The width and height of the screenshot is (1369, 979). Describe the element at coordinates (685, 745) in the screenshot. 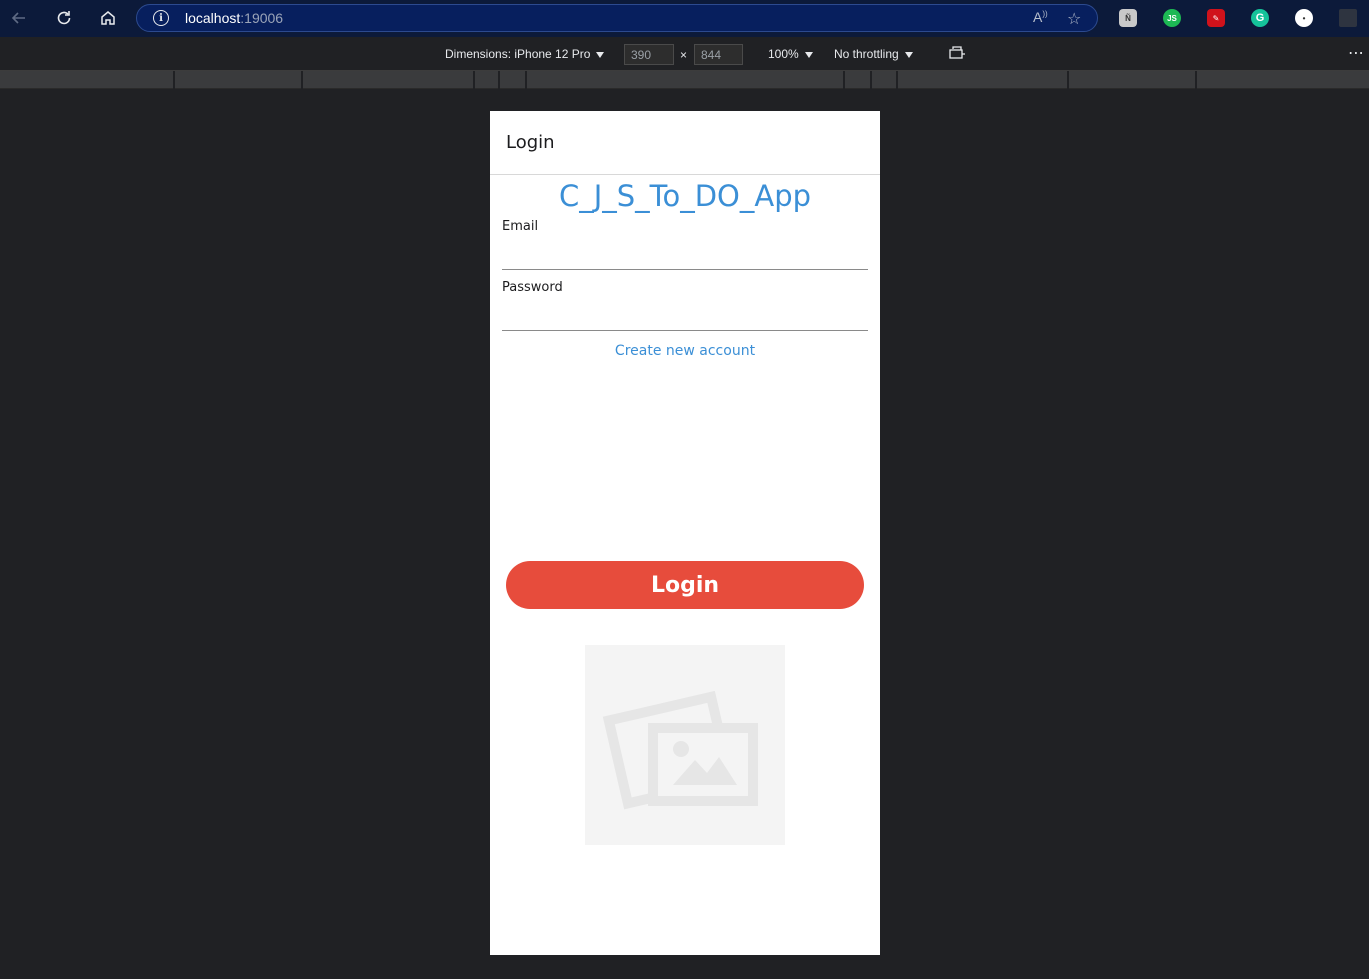

I see `image-placeholder-icon` at that location.